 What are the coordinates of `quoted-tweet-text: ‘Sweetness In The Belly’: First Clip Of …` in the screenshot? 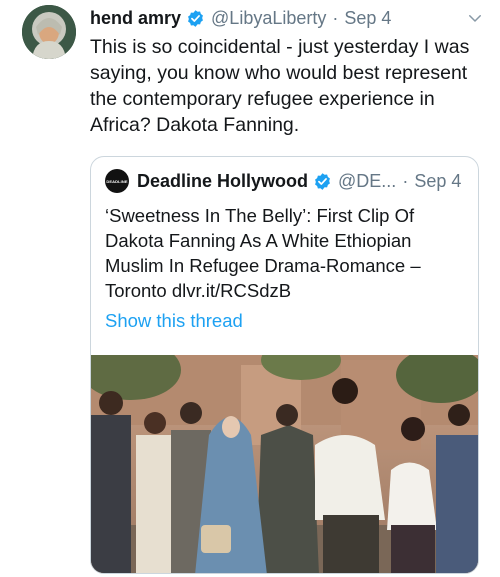 It's located at (263, 253).